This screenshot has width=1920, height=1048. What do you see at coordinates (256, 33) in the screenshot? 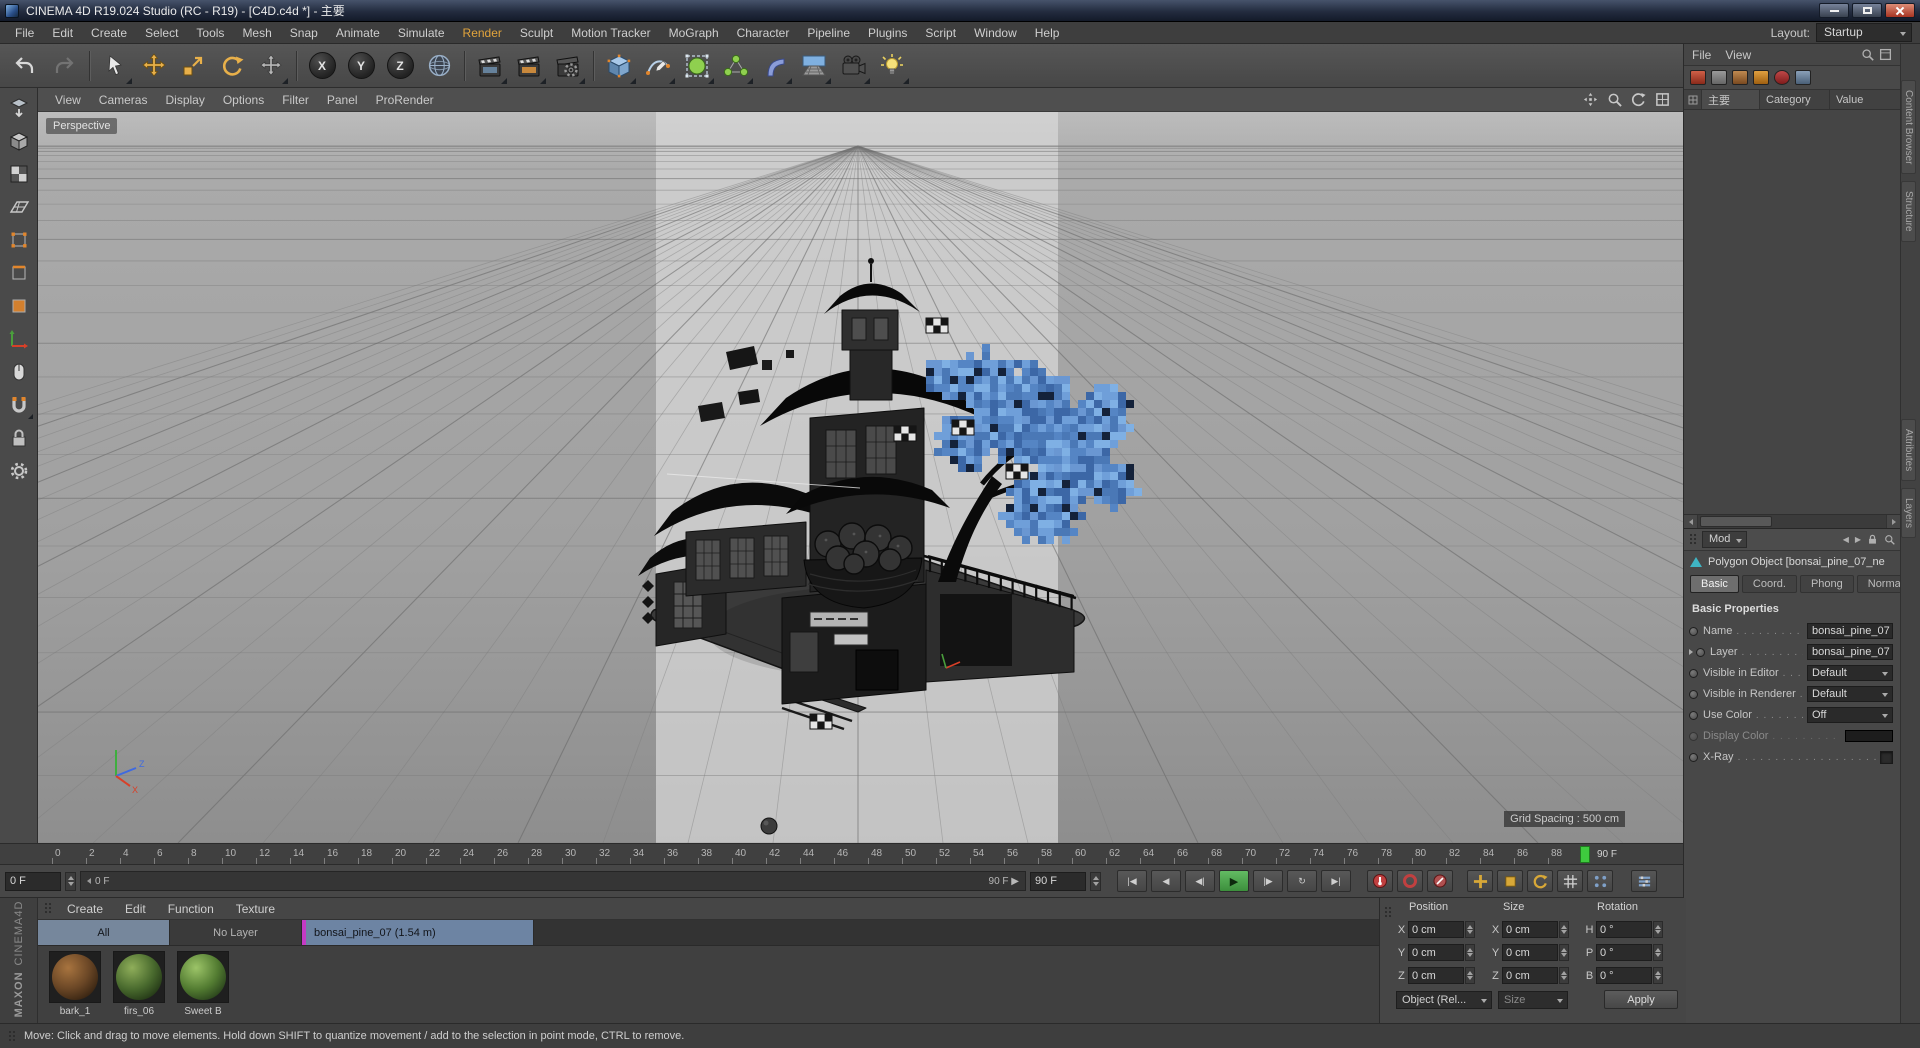
I see `menu-item: Mesh` at bounding box center [256, 33].